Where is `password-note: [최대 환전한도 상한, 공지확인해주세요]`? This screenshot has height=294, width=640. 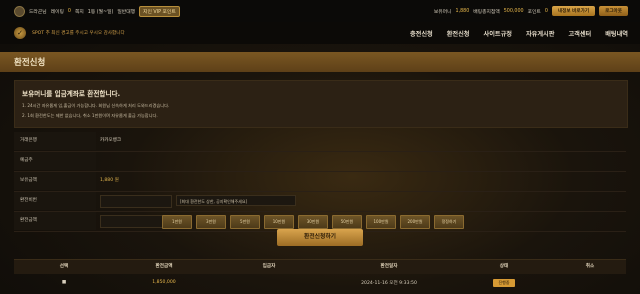 password-note: [최대 환전한도 상한, 공지확인해주세요] is located at coordinates (236, 200).